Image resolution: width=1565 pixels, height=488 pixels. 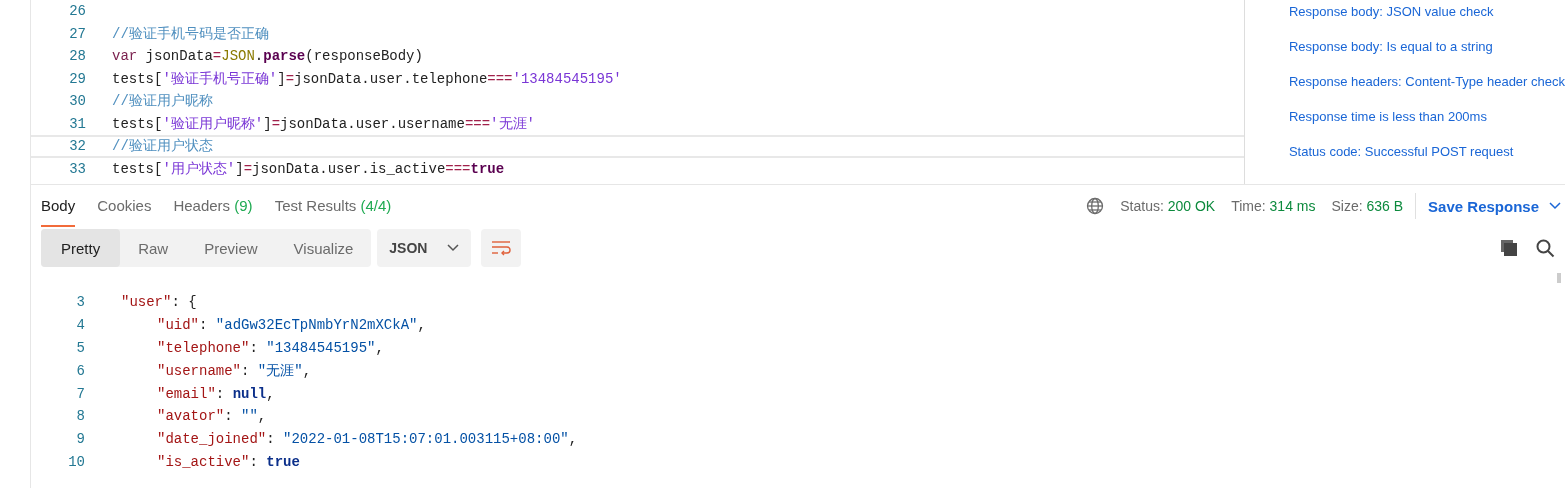 What do you see at coordinates (80, 439) in the screenshot?
I see `line-number: 9` at bounding box center [80, 439].